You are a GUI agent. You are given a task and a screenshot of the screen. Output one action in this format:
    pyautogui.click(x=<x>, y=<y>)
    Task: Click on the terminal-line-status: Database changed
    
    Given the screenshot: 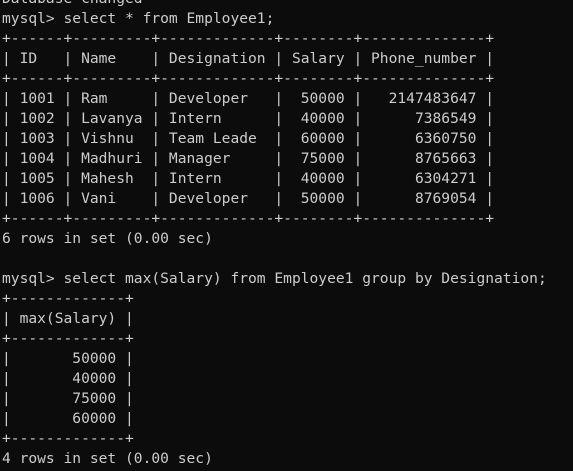 What is the action you would take?
    pyautogui.click(x=274, y=4)
    